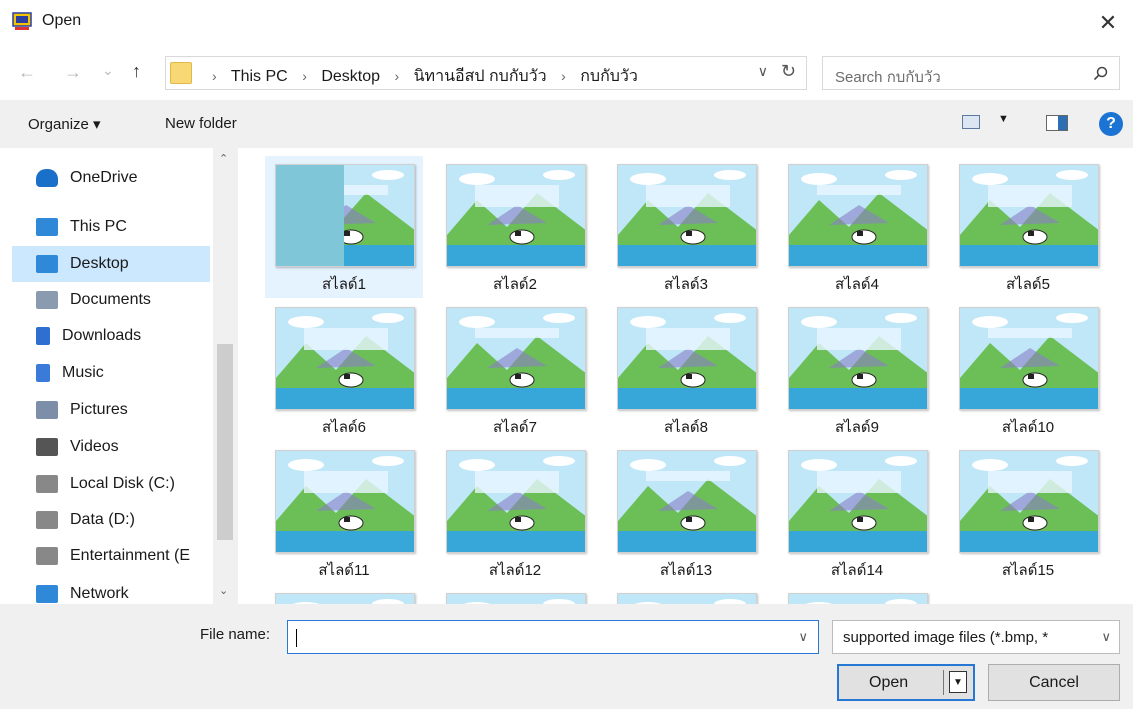 The image size is (1133, 709). I want to click on file-tile: สไลด์4, so click(857, 227).